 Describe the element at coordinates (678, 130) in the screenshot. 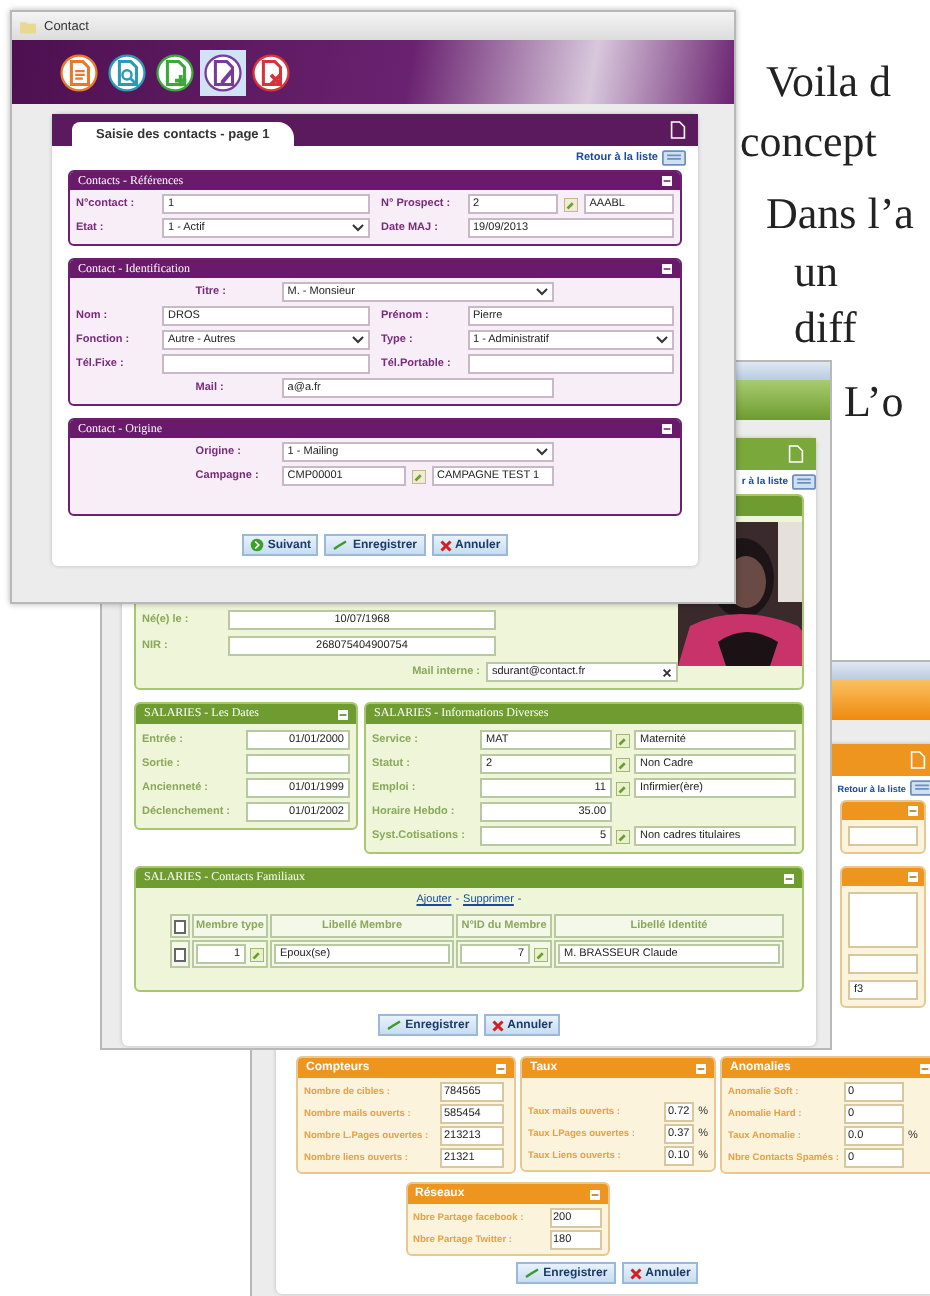

I see `page-icon` at that location.